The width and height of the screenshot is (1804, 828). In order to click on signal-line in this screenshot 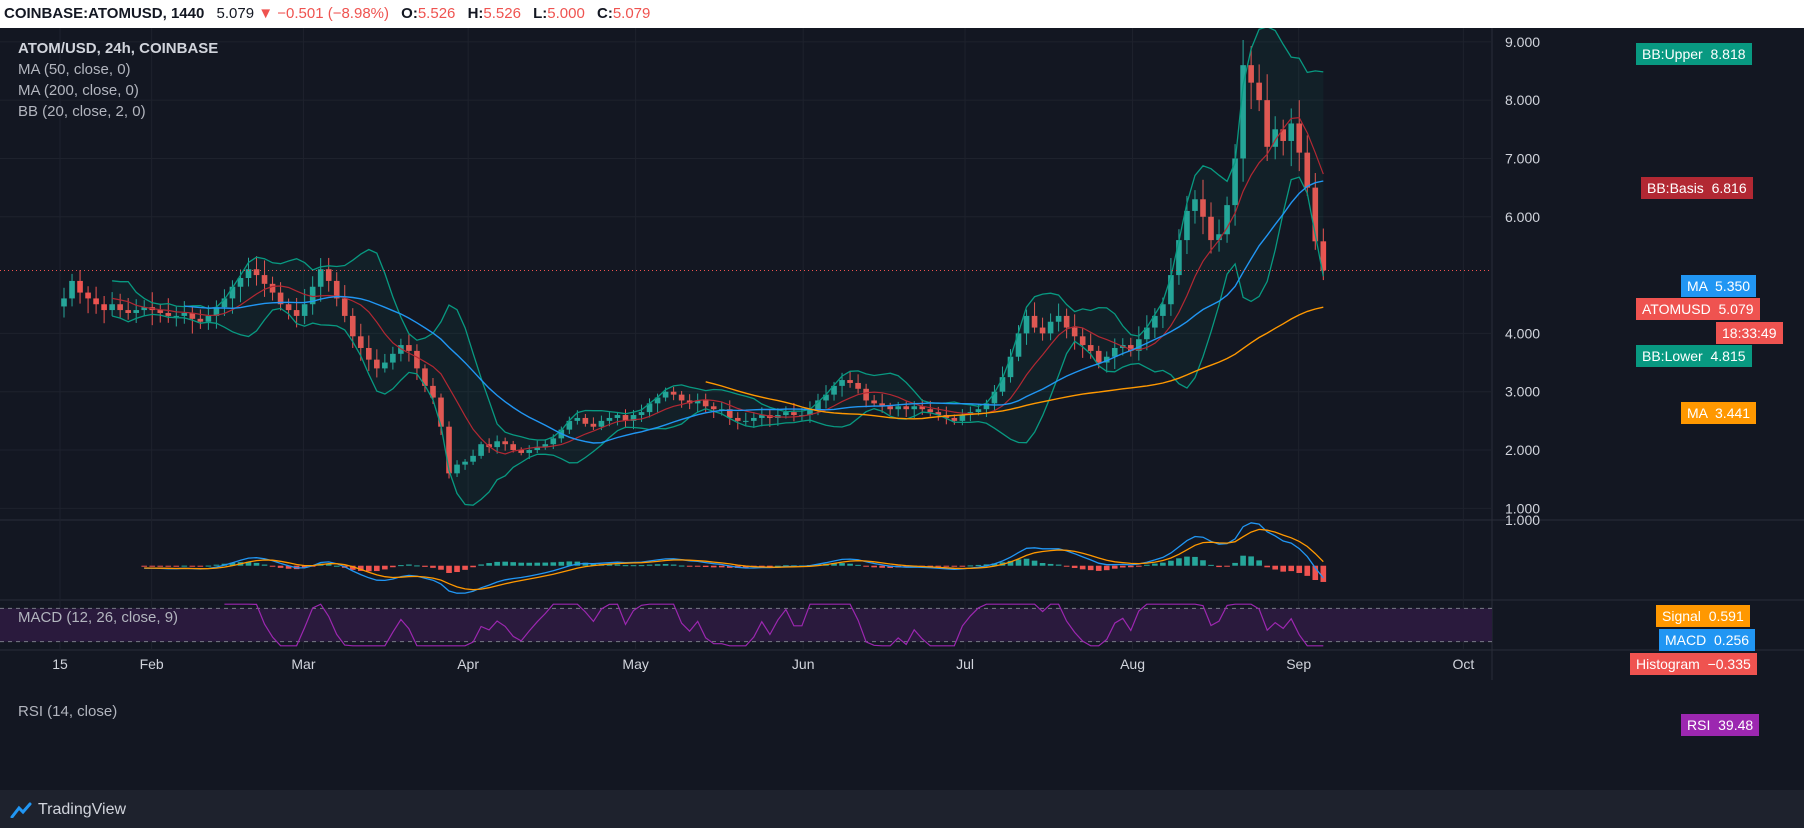, I will do `click(734, 559)`.